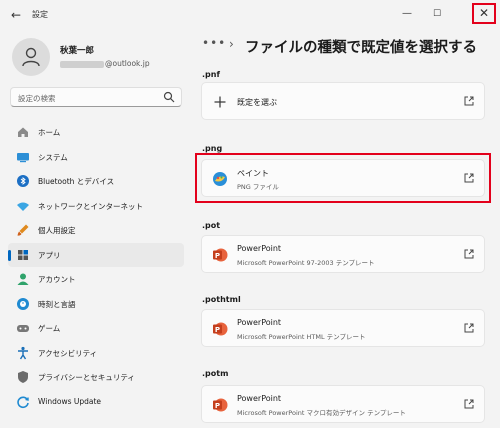 This screenshot has height=428, width=500. I want to click on sidebar-item-label: プライバシーとセキュリティ, so click(86, 377).